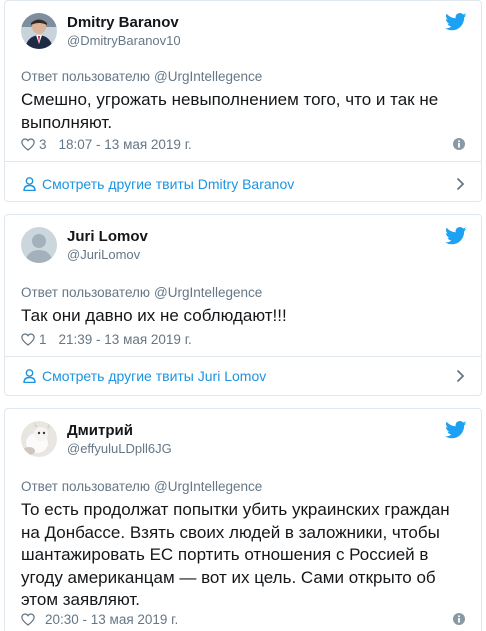 The image size is (486, 631). Describe the element at coordinates (119, 448) in the screenshot. I see `author-handle: @effyuluLDpll6JG` at that location.